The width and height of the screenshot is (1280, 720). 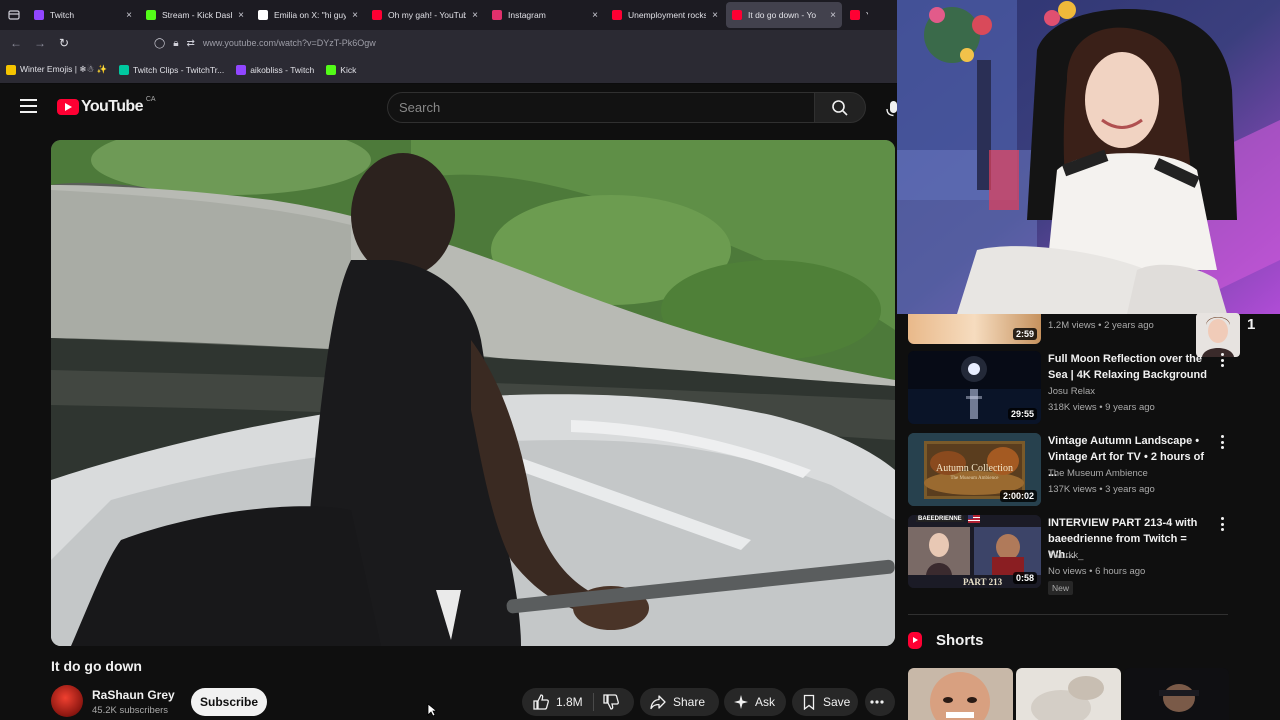 I want to click on share-icon, so click(x=658, y=702).